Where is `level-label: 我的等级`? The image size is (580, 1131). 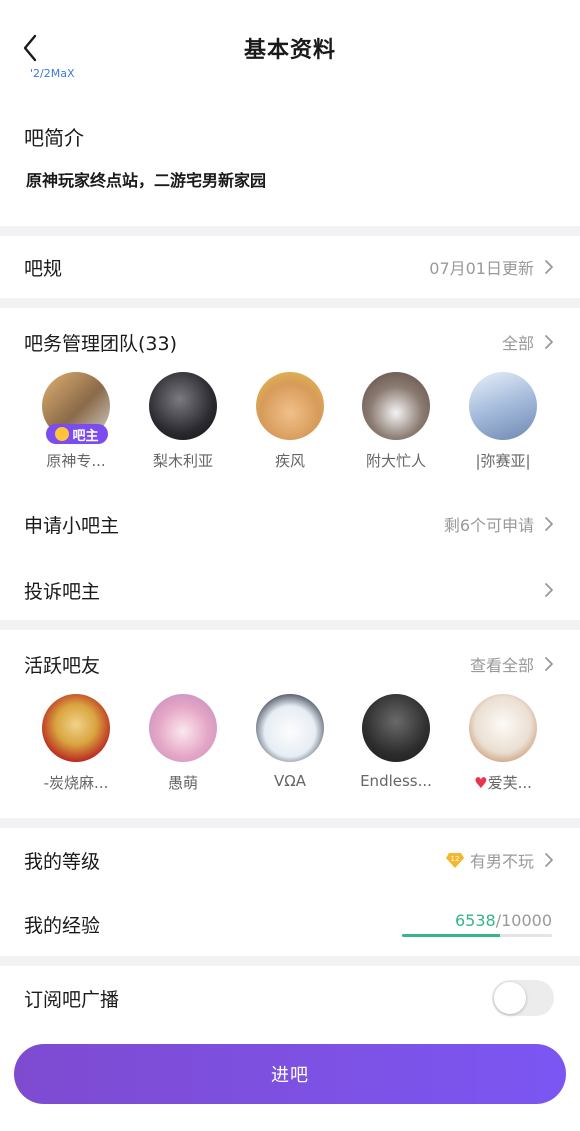
level-label: 我的等级 is located at coordinates (62, 861).